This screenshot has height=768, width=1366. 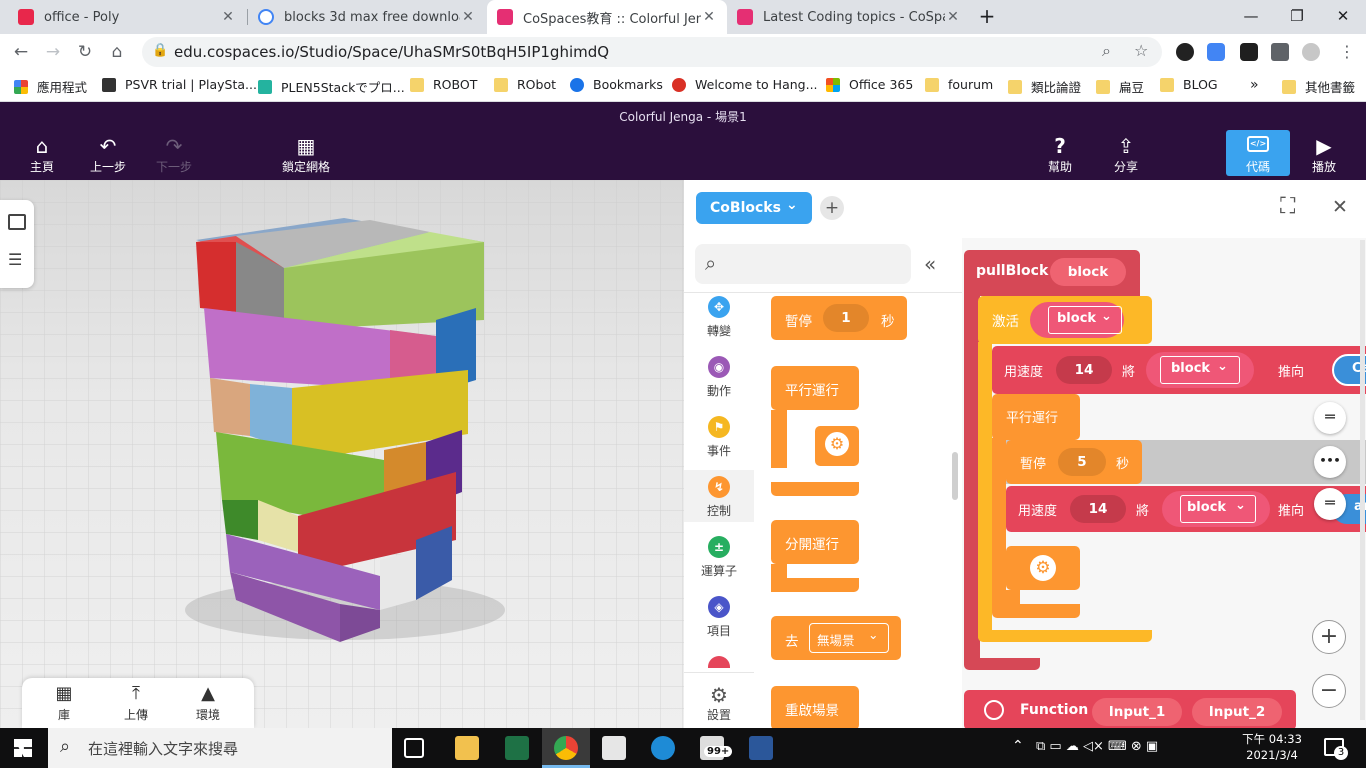 I want to click on restore-button: ❐, so click(x=1297, y=17).